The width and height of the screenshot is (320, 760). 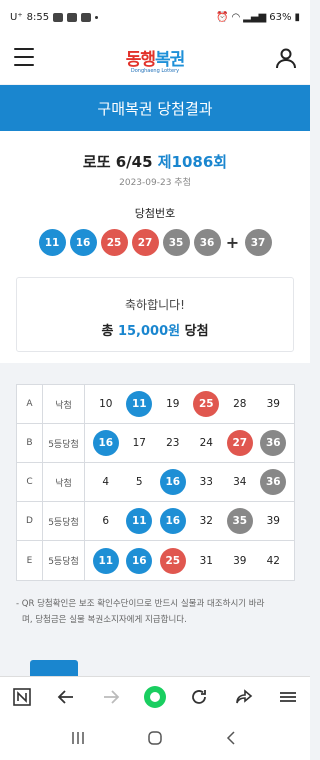 What do you see at coordinates (273, 560) in the screenshot?
I see `ticket-number: 42` at bounding box center [273, 560].